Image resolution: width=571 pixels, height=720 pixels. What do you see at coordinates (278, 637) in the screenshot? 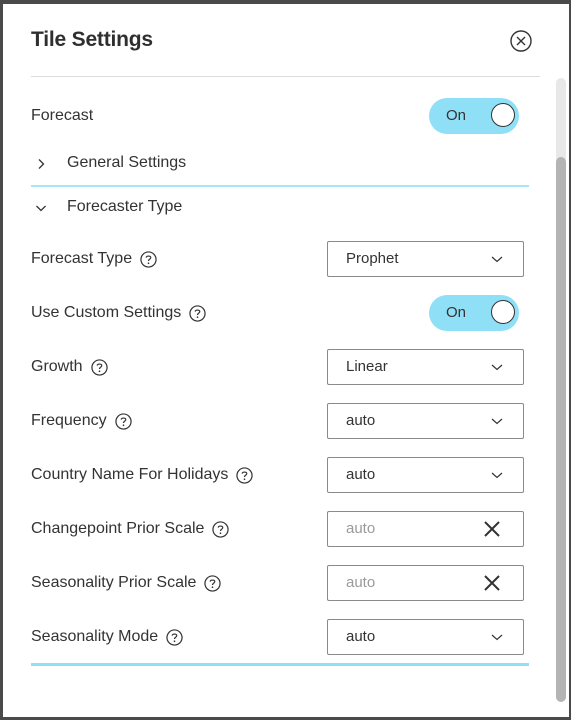
I see `seasonality-mode-row: Seasonality Mode auto` at bounding box center [278, 637].